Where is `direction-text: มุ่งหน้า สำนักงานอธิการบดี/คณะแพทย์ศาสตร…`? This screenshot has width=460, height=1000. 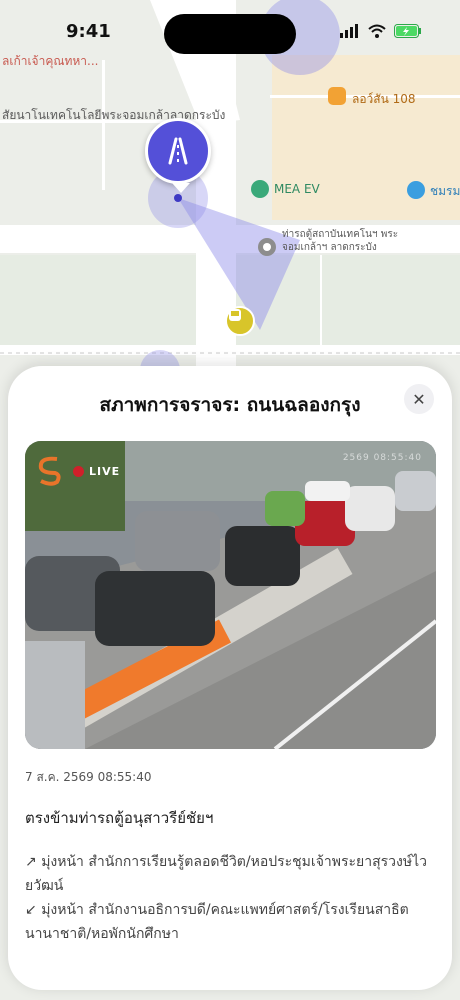
direction-text: มุ่งหน้า สำนักงานอธิการบดี/คณะแพทย์ศาสตร… is located at coordinates (217, 922).